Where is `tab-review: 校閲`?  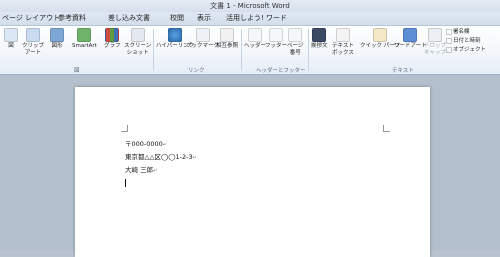
tab-review: 校閲 is located at coordinates (177, 18).